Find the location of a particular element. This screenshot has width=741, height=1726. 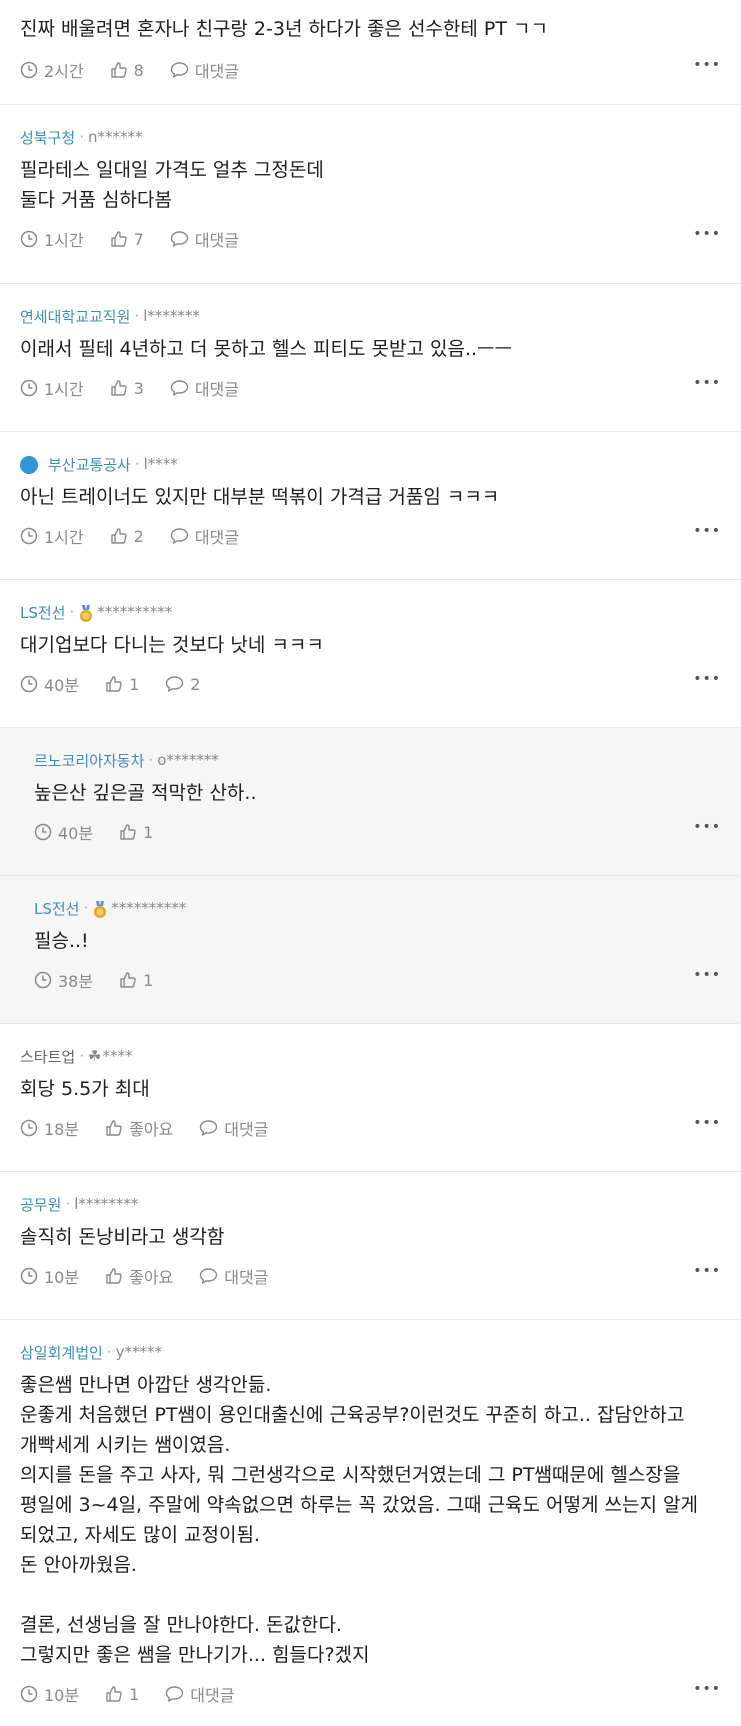

comment-actions: 10분 좋아요 대댓글 ••• is located at coordinates (370, 1276).